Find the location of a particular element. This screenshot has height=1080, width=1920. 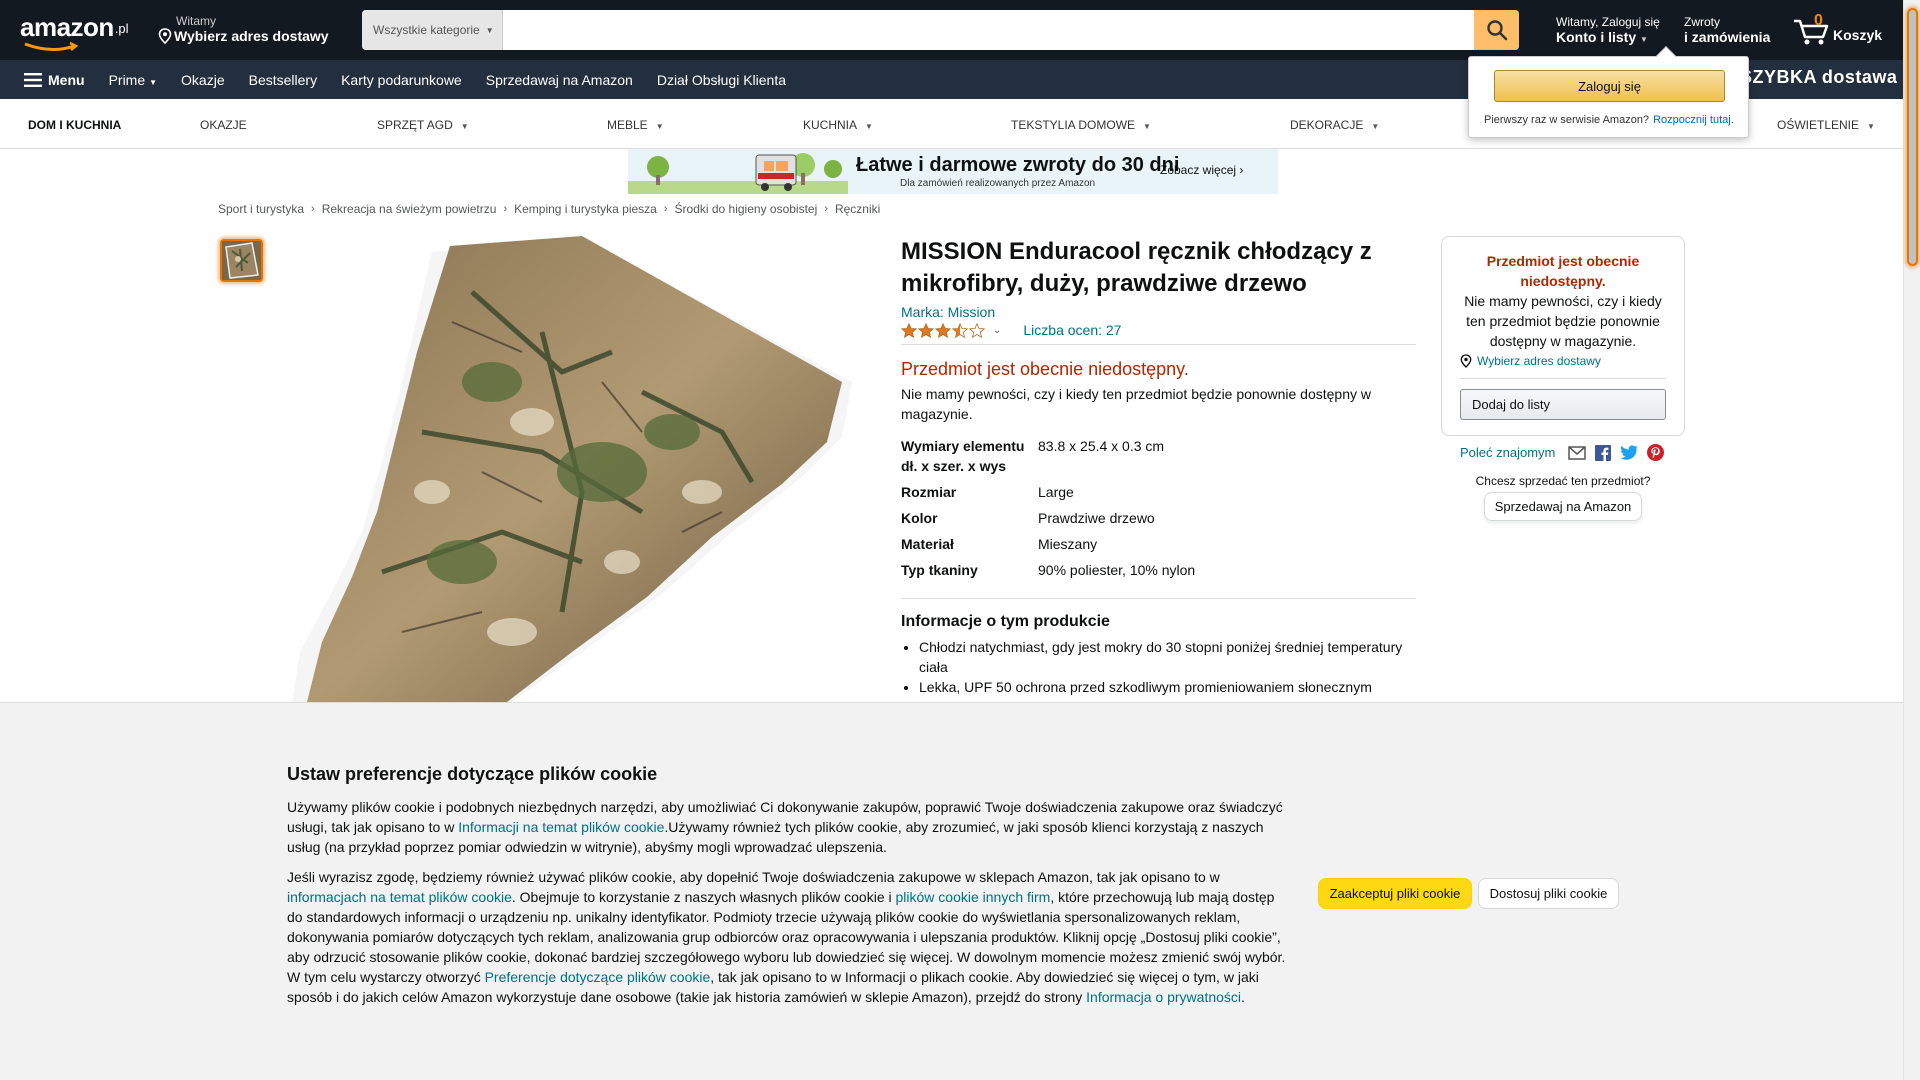

thumbnail-image is located at coordinates (241, 260).